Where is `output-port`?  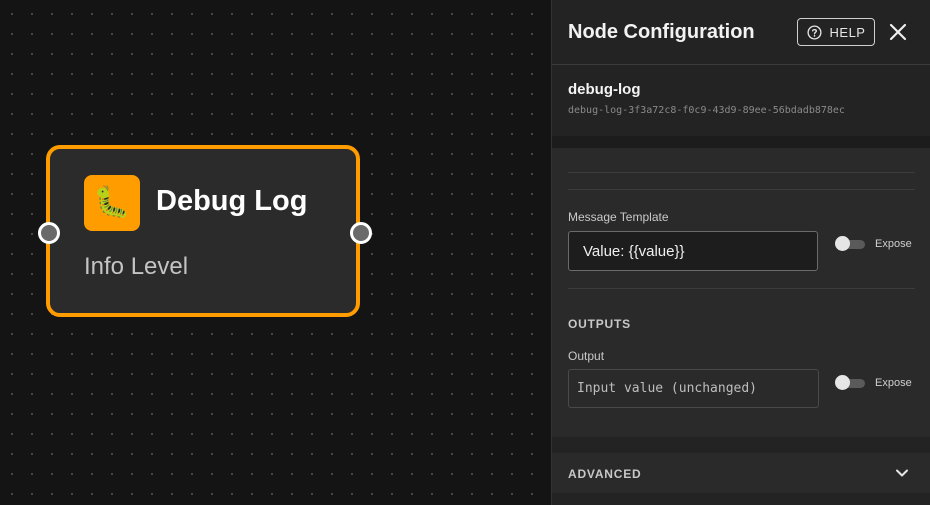
output-port is located at coordinates (361, 233).